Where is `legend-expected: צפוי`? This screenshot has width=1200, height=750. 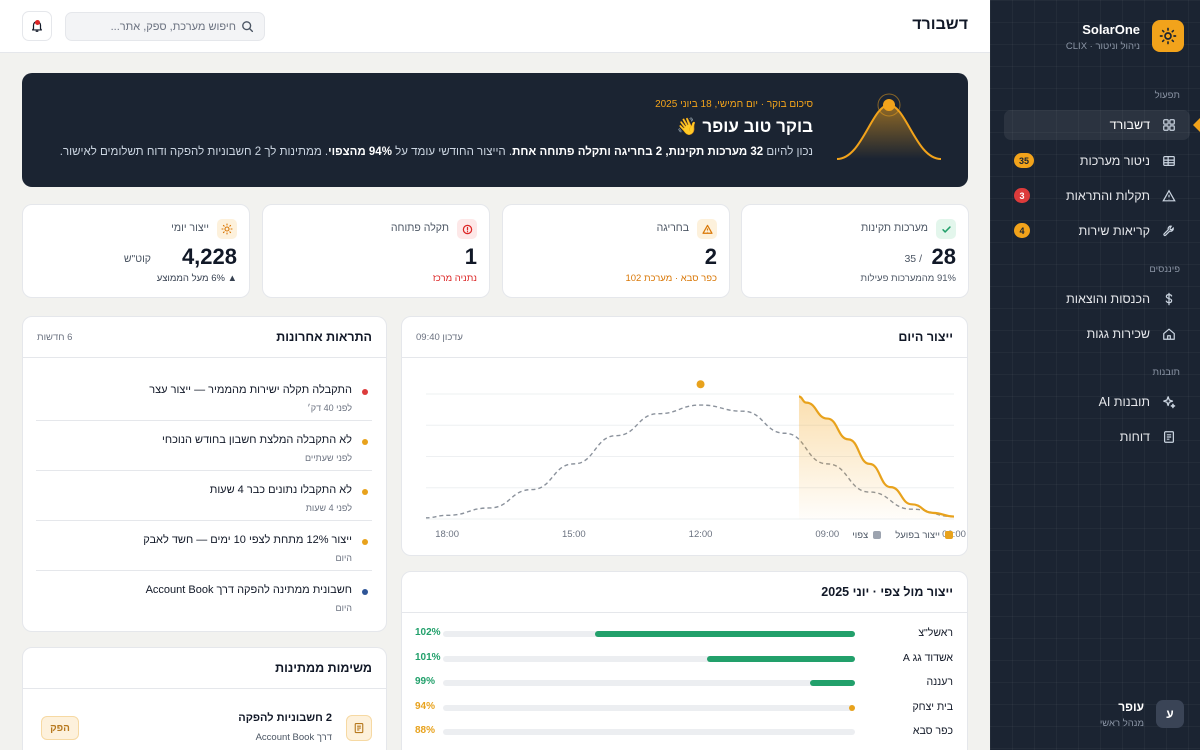 legend-expected: צפוי is located at coordinates (867, 535).